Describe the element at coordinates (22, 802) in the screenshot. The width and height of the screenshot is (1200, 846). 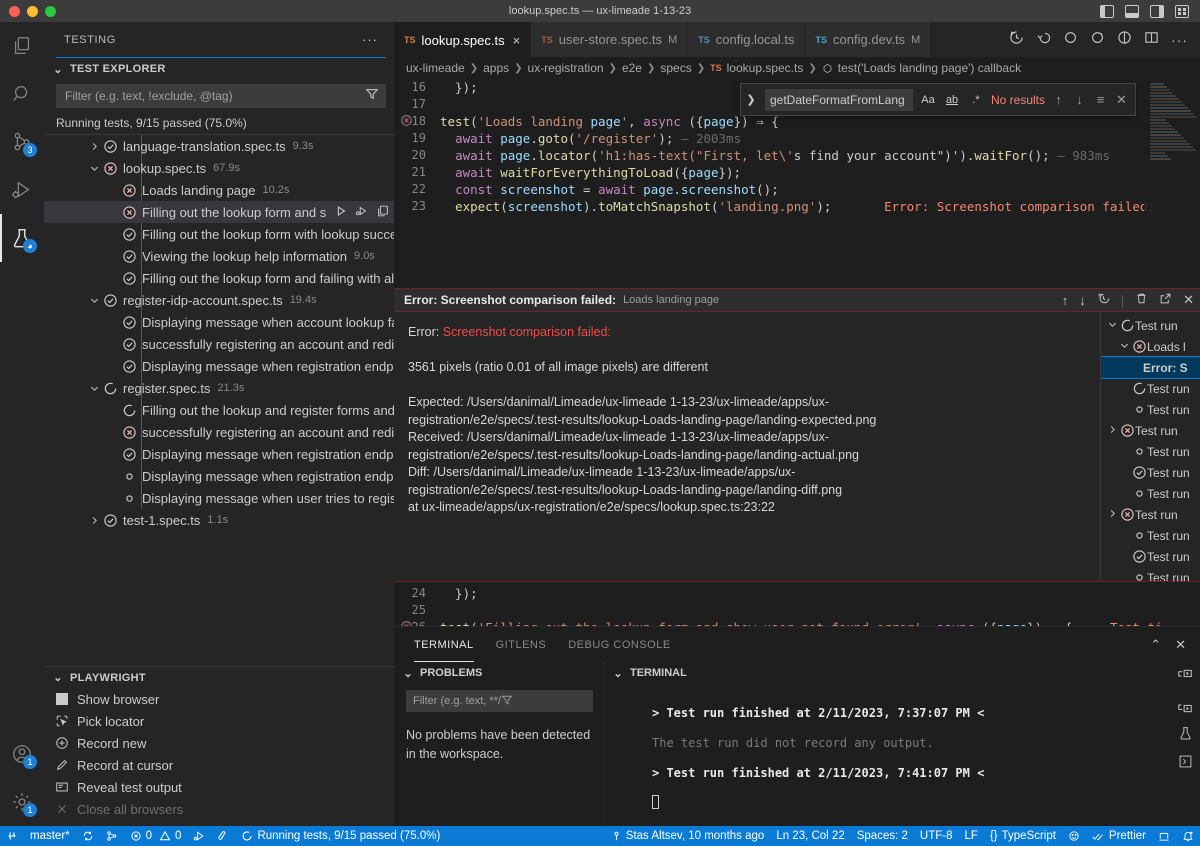
I see `activity-manage: 1` at that location.